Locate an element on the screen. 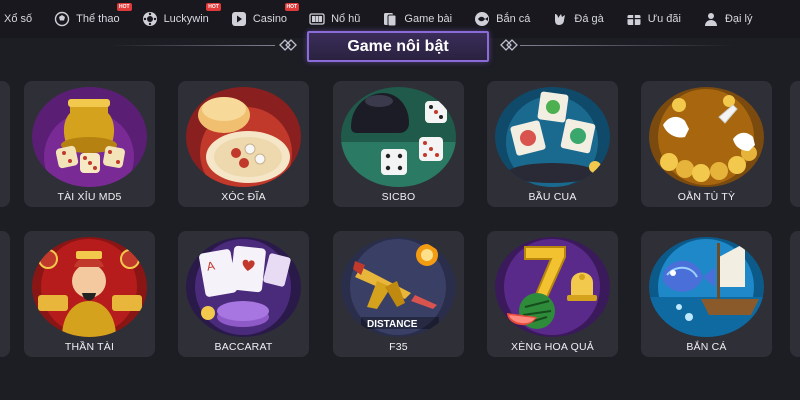 The image size is (800, 400). game-title: TÀI XỈU MD5 is located at coordinates (89, 197).